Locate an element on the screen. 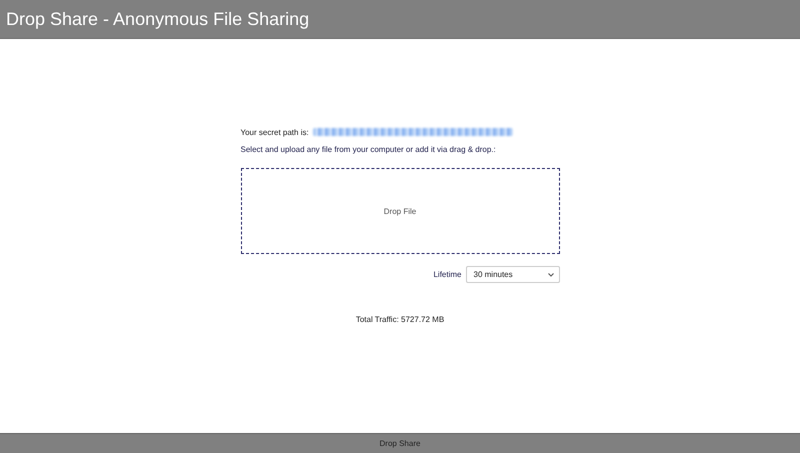 This screenshot has height=453, width=800. total-traffic: Total Traffic: 5727.72 MB is located at coordinates (400, 319).